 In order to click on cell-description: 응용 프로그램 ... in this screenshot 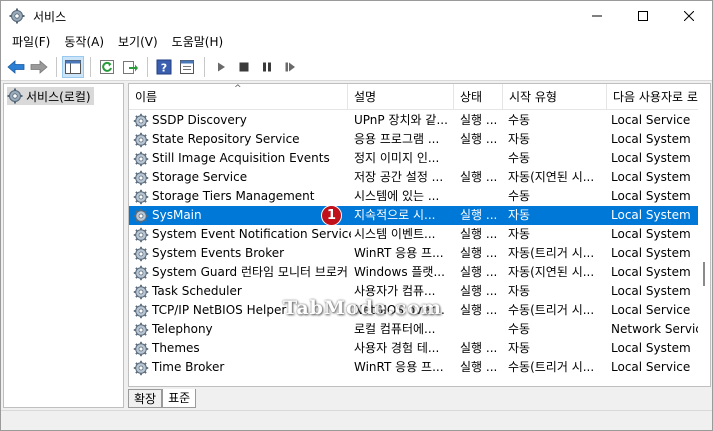, I will do `click(397, 139)`.